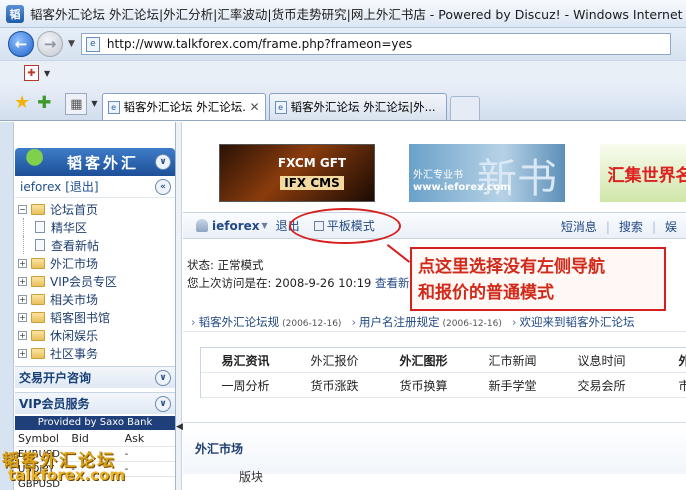  What do you see at coordinates (22, 209) in the screenshot?
I see `collapse-icon: −` at bounding box center [22, 209].